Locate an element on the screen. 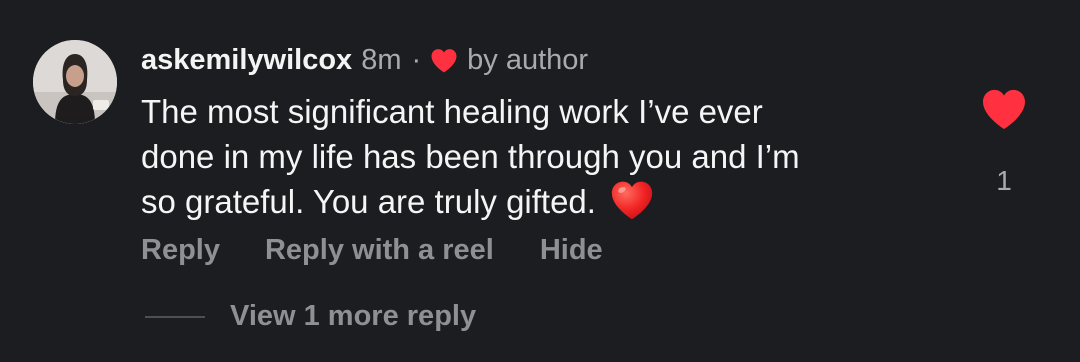  like-column: 1 is located at coordinates (1004, 142).